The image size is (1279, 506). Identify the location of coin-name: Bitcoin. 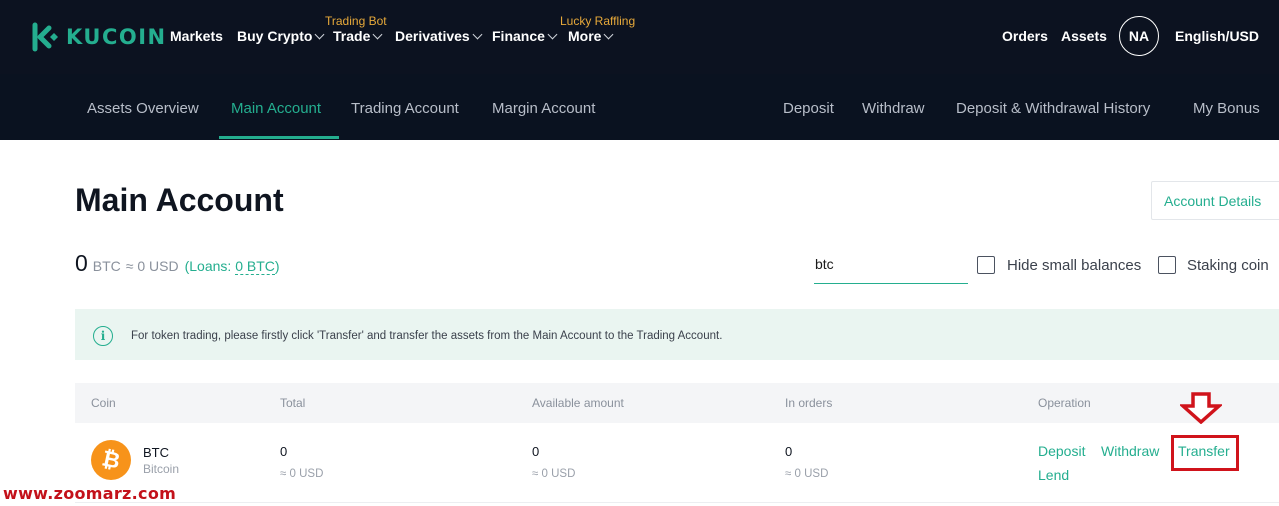
(161, 469).